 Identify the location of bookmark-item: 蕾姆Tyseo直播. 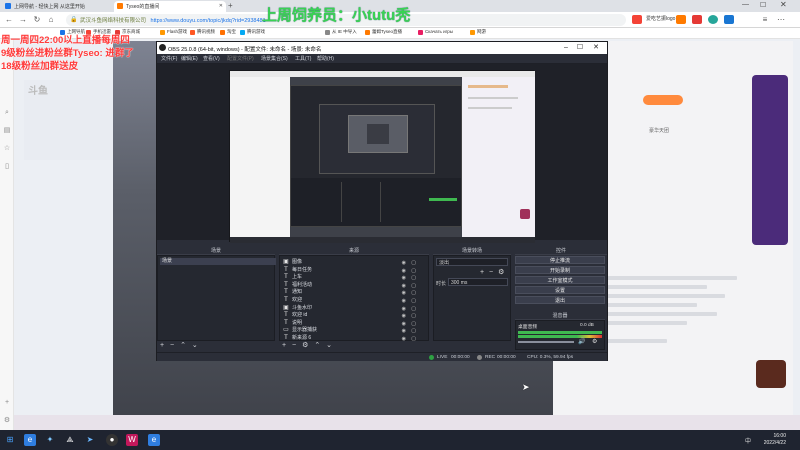
(383, 33).